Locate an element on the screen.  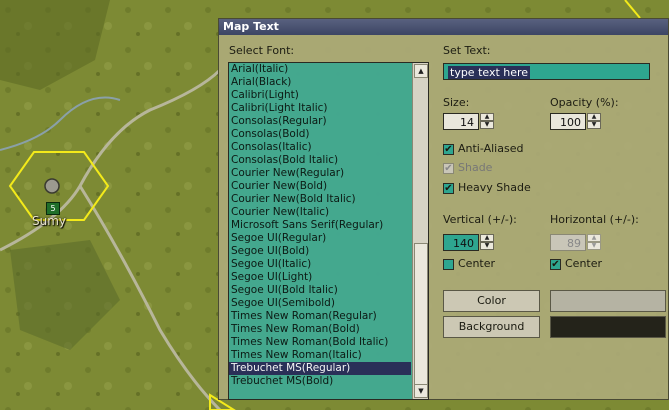
horizontal-center-option: ✔ Center is located at coordinates (576, 264).